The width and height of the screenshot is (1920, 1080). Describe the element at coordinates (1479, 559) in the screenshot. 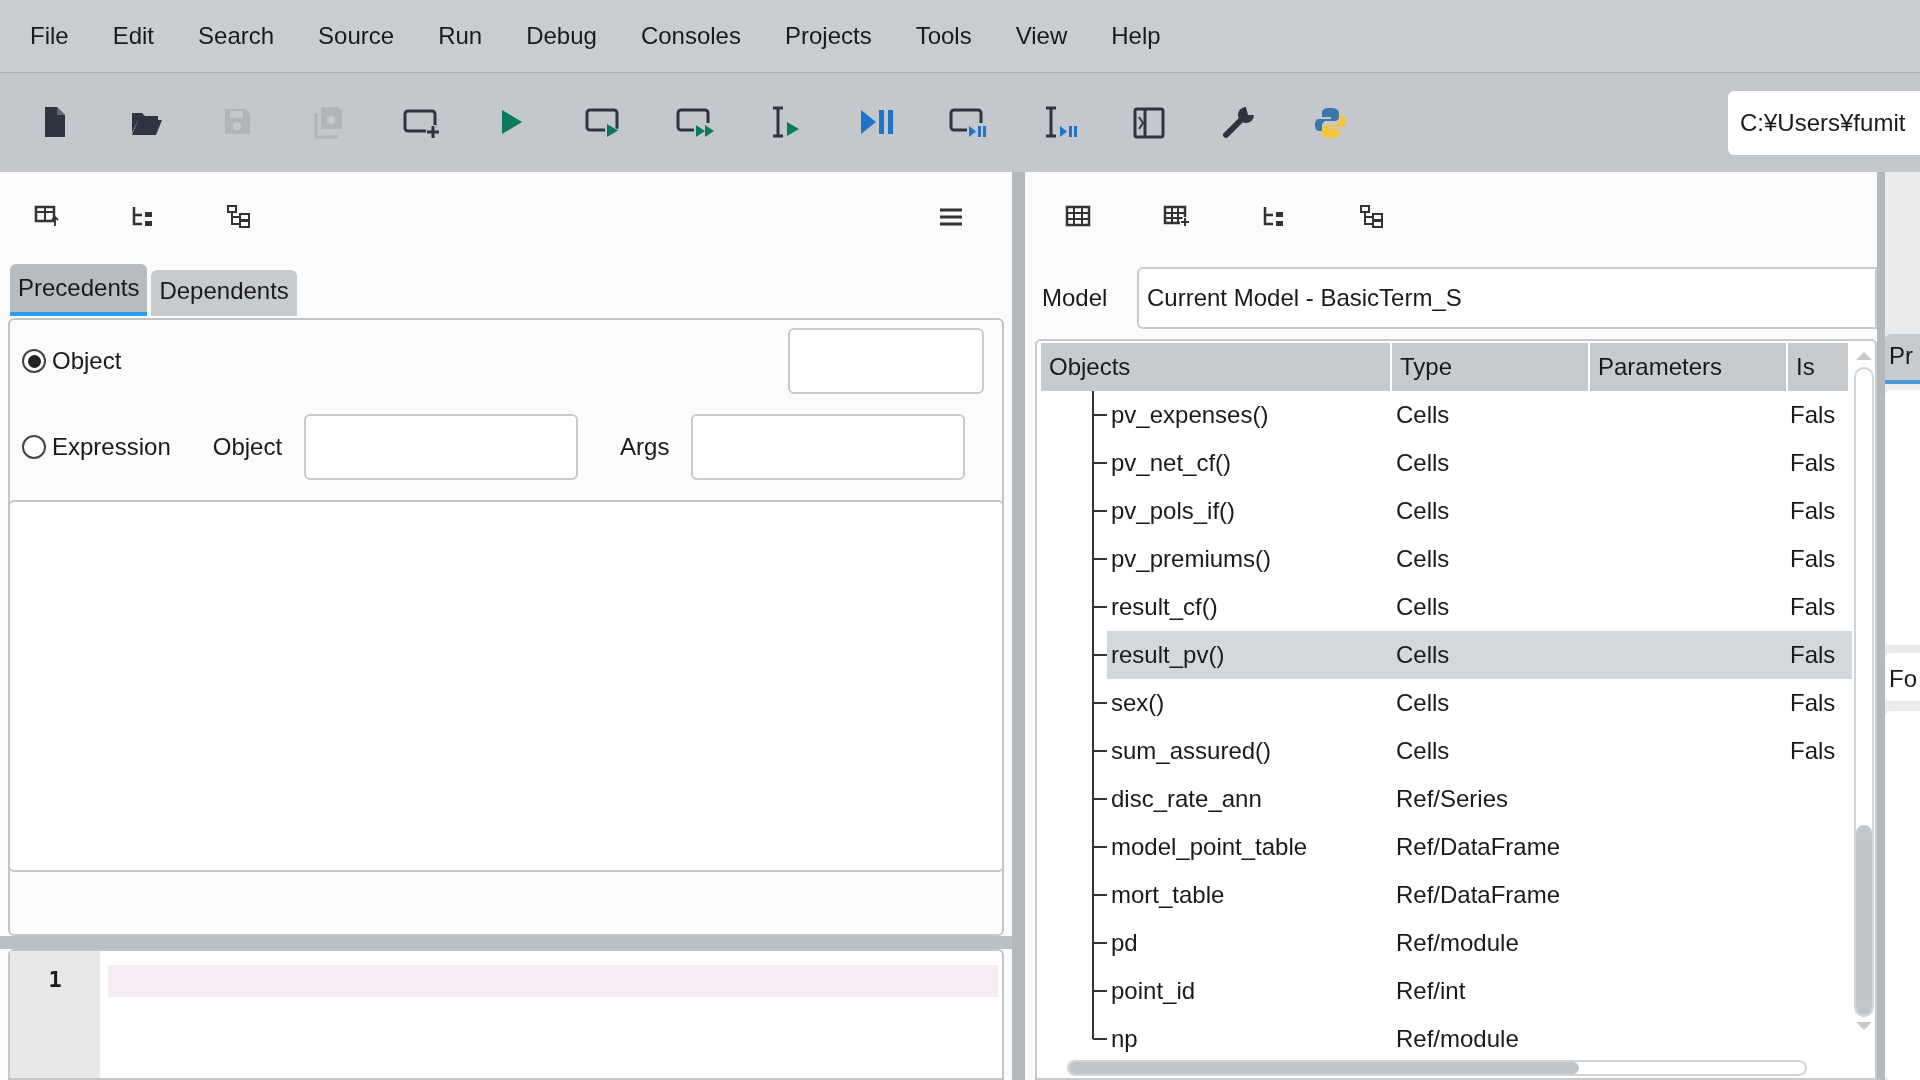

I see `table-row: pv_premiums() Cells Fals` at that location.